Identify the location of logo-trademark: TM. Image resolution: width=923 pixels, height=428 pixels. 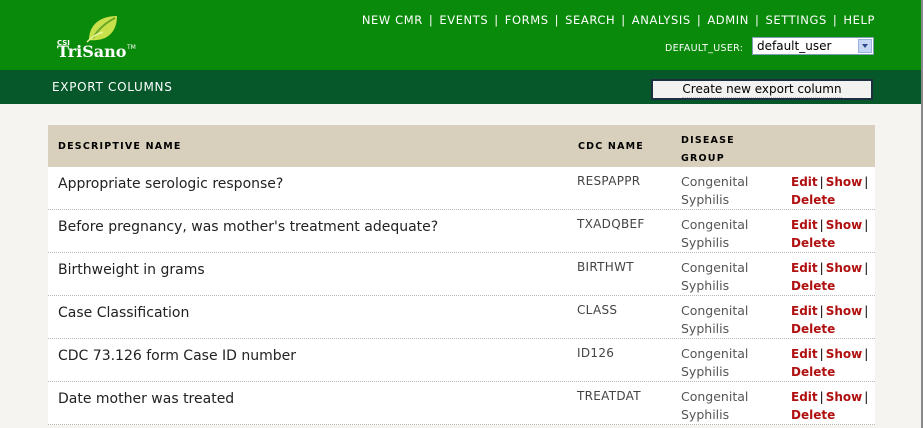
(131, 47).